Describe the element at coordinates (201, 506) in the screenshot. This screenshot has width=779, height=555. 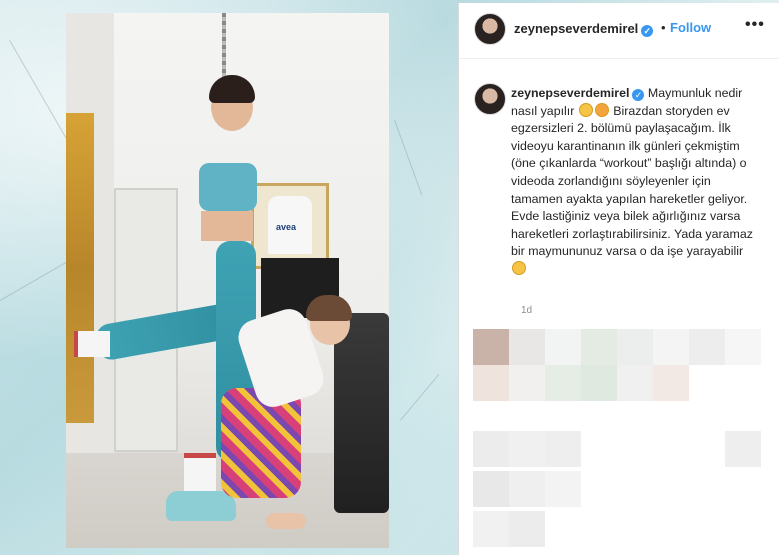
I see `woman-shoe` at that location.